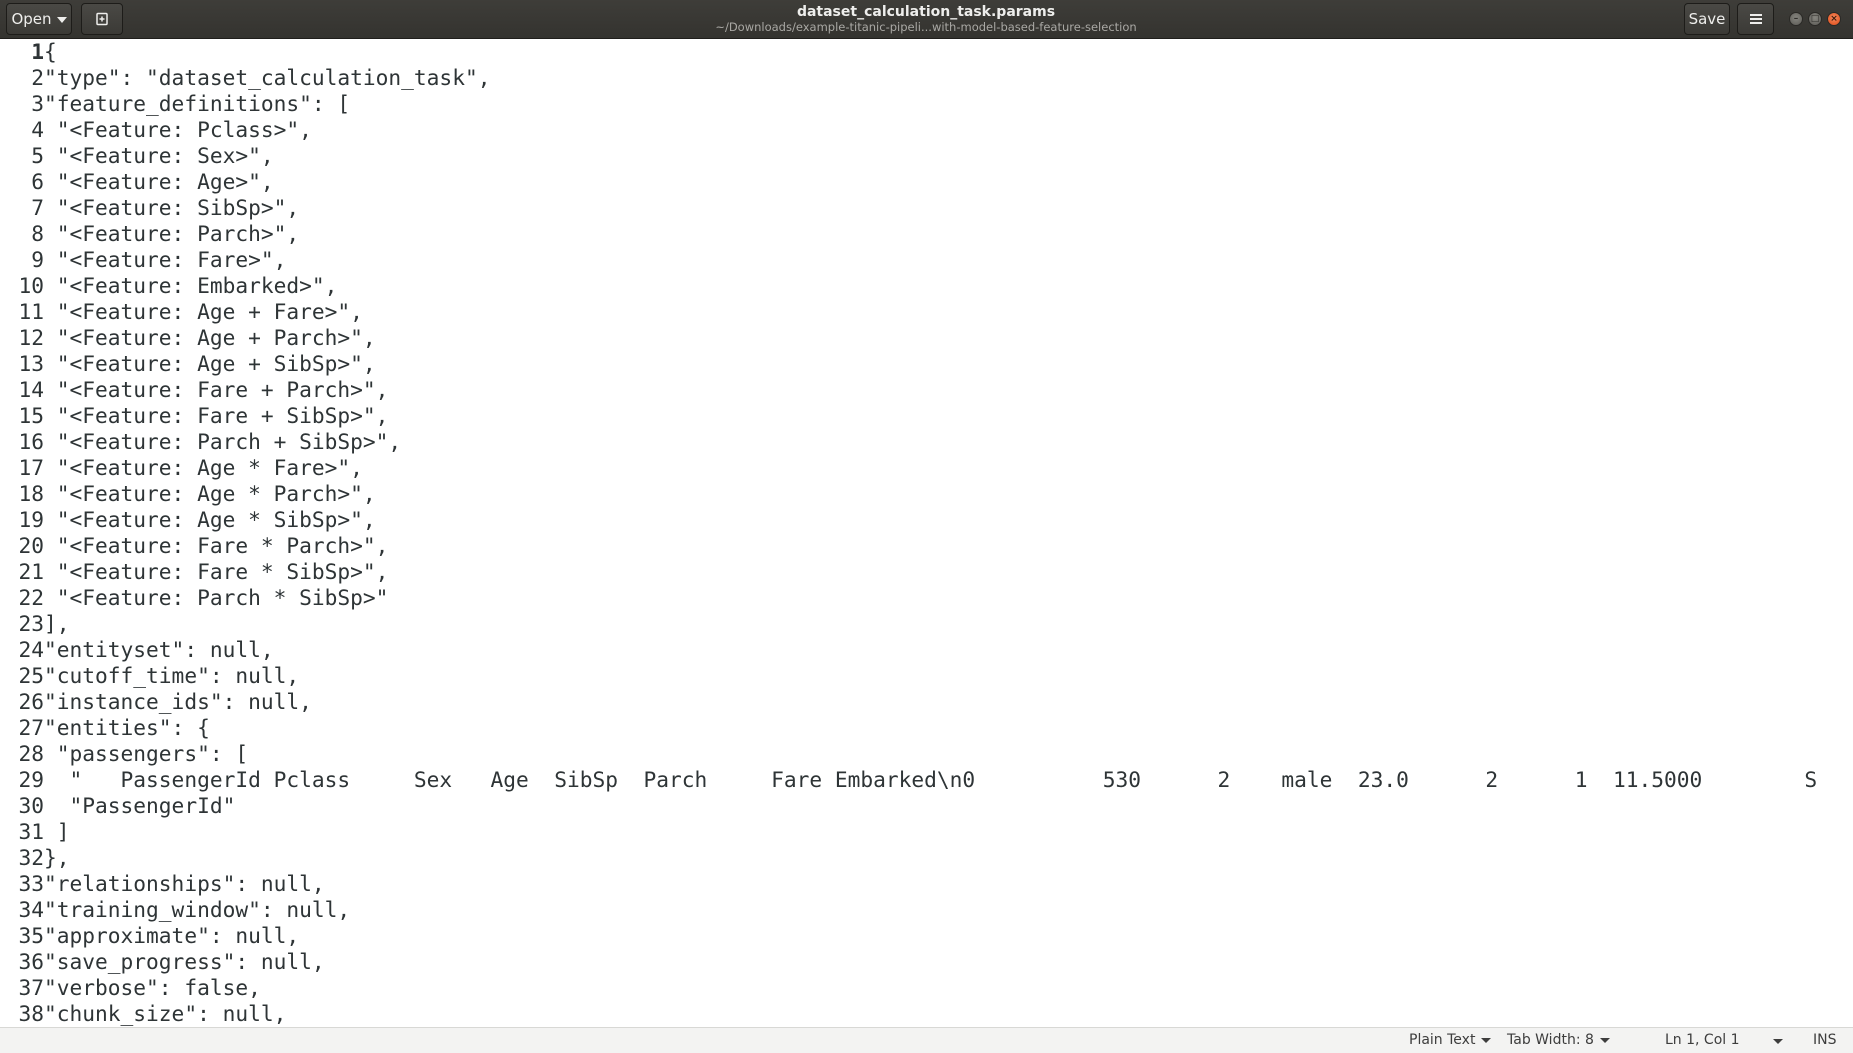  I want to click on code-line-text: "entities": {, so click(127, 727).